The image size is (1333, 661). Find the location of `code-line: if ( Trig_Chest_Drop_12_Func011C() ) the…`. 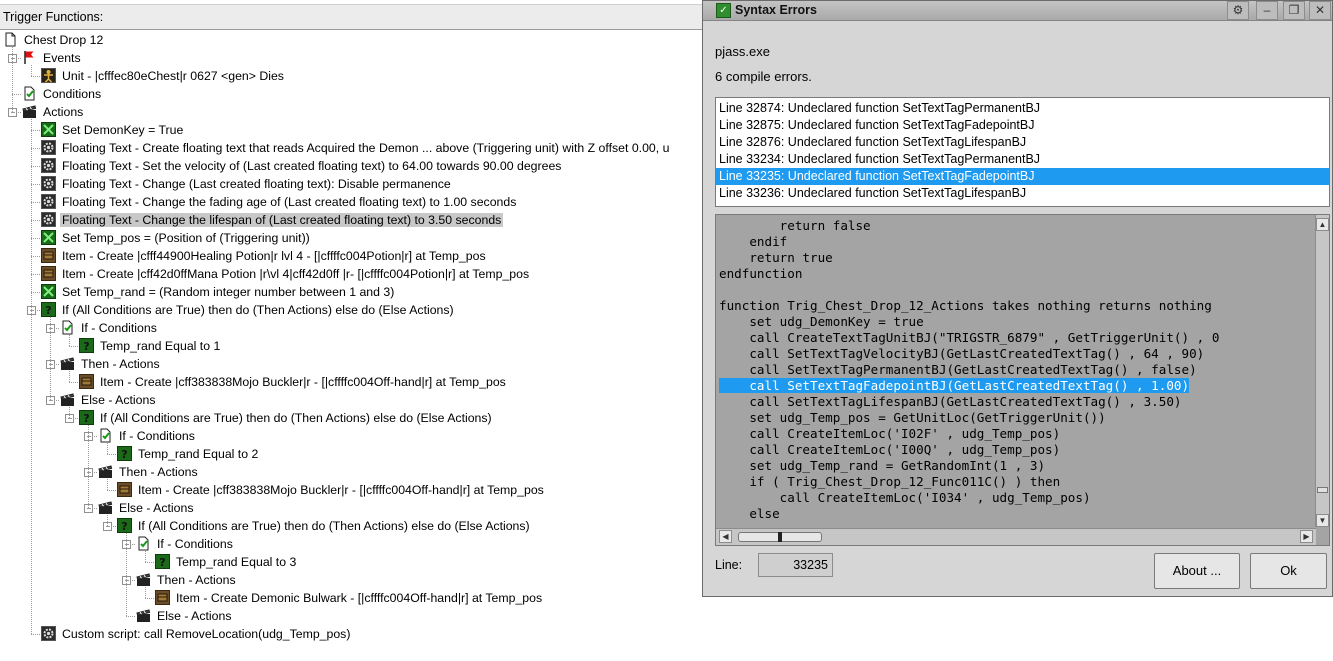

code-line: if ( Trig_Chest_Drop_12_Func011C() ) the… is located at coordinates (890, 481).